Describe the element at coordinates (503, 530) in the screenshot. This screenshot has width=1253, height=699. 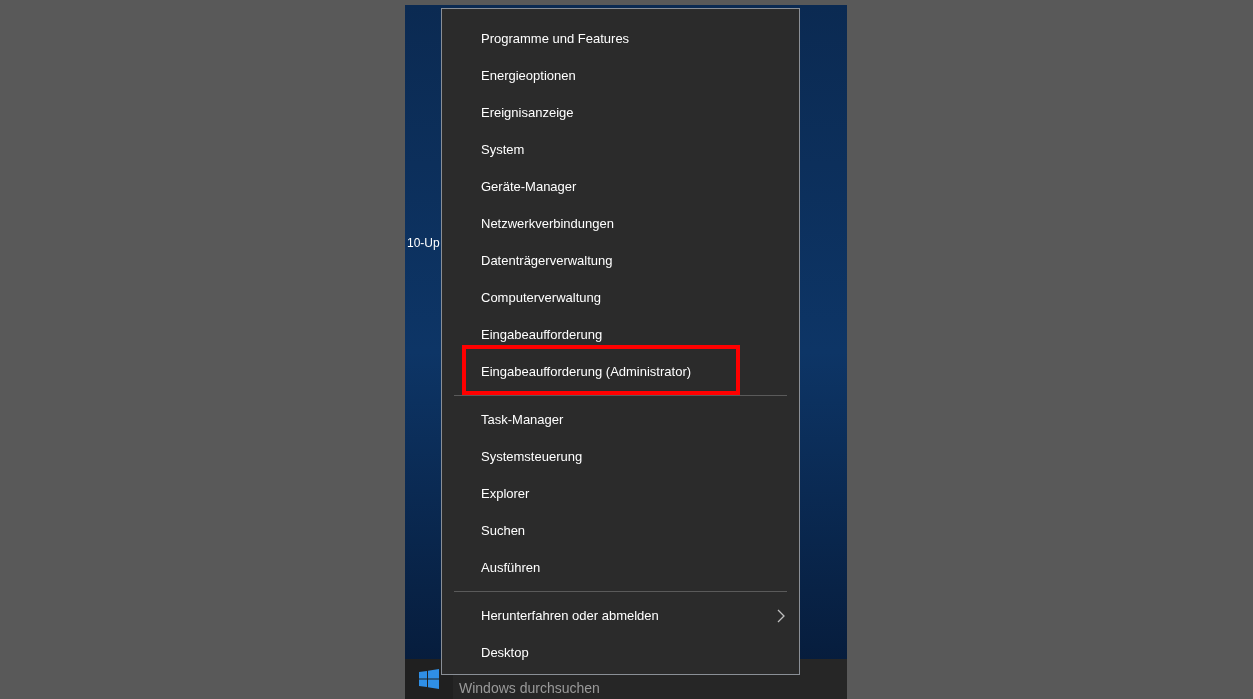
I see `menu-item: Suchen` at that location.